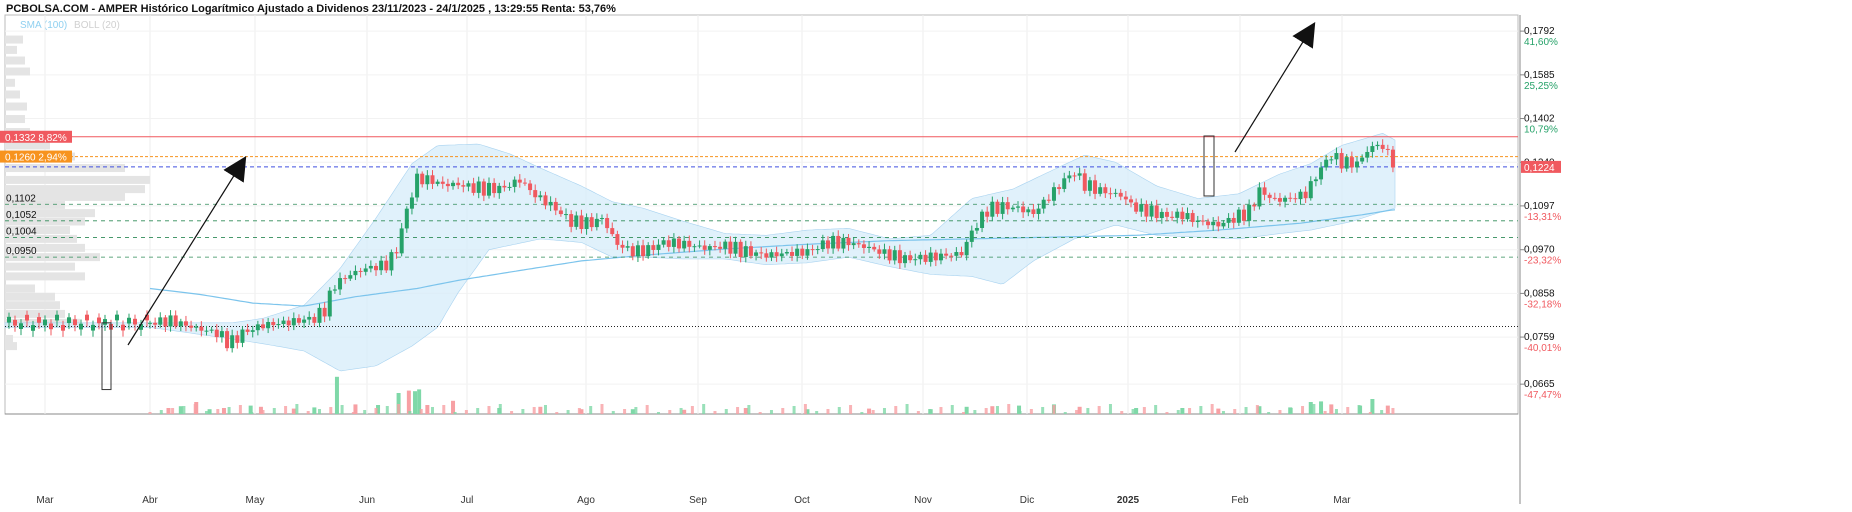 Image resolution: width=1852 pixels, height=512 pixels. I want to click on volume-profile-bar, so click(30, 296).